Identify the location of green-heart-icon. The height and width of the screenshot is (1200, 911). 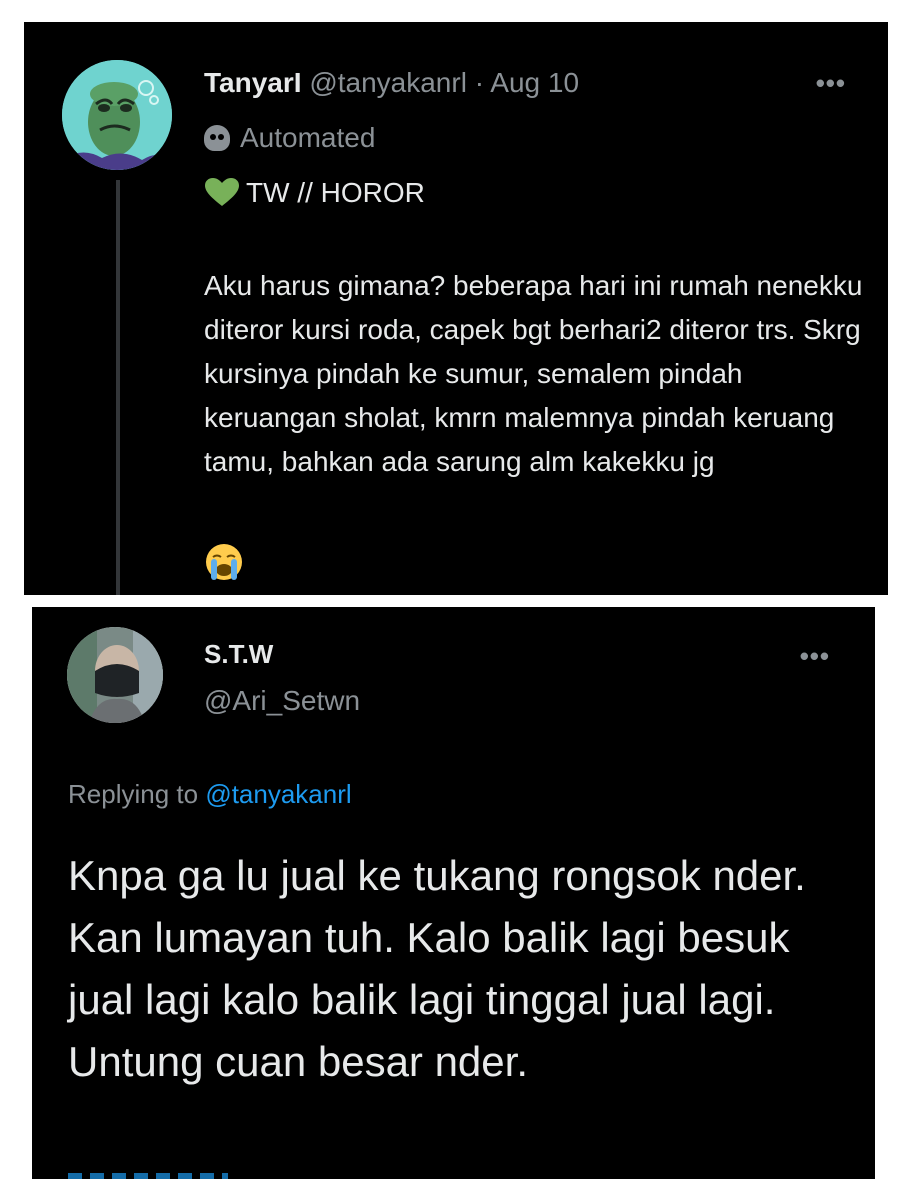
(222, 192).